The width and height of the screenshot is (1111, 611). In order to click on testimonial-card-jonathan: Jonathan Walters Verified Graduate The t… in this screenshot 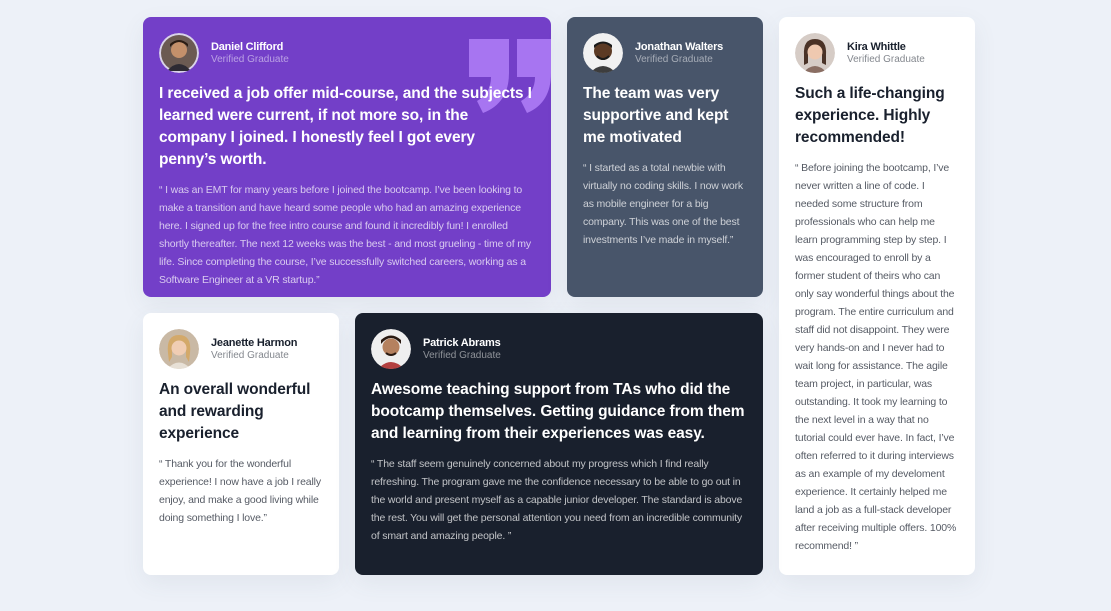, I will do `click(665, 157)`.